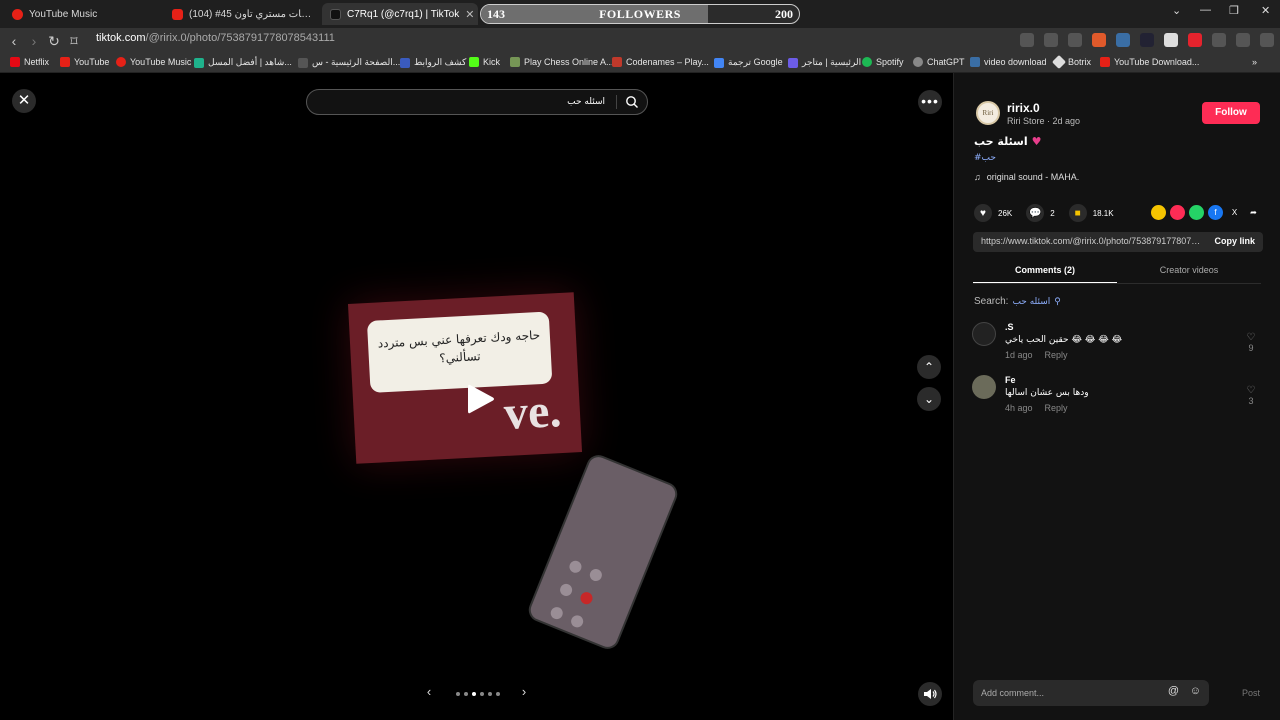 The height and width of the screenshot is (720, 1280). I want to click on username: ririx.0, so click(1023, 108).